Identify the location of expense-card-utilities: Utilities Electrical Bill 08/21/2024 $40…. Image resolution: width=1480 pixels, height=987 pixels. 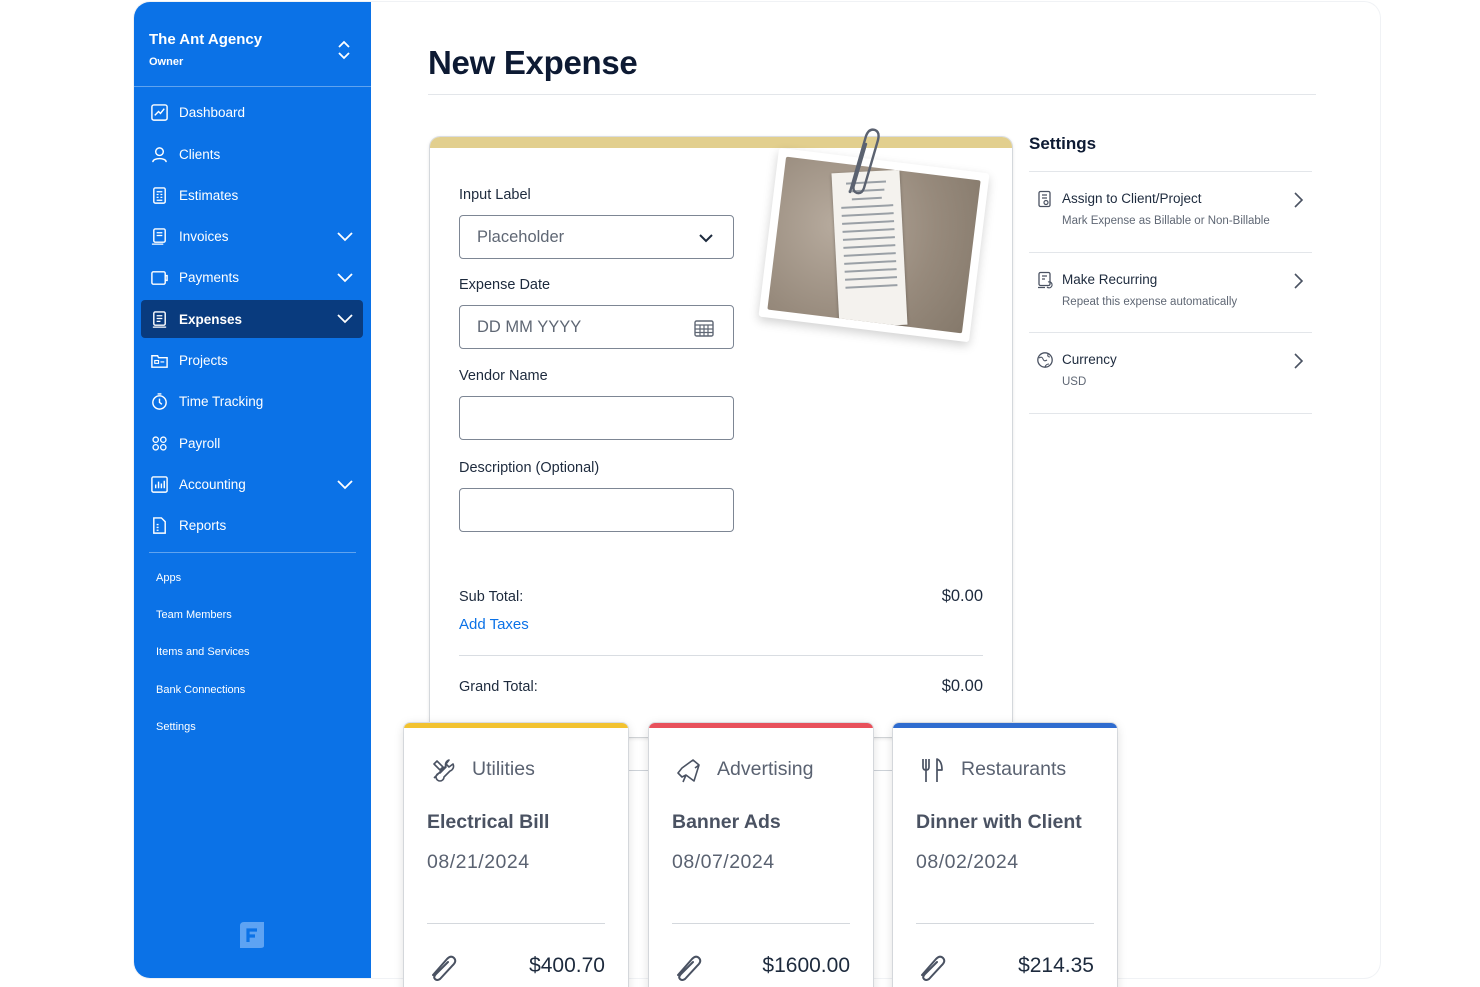
(516, 855).